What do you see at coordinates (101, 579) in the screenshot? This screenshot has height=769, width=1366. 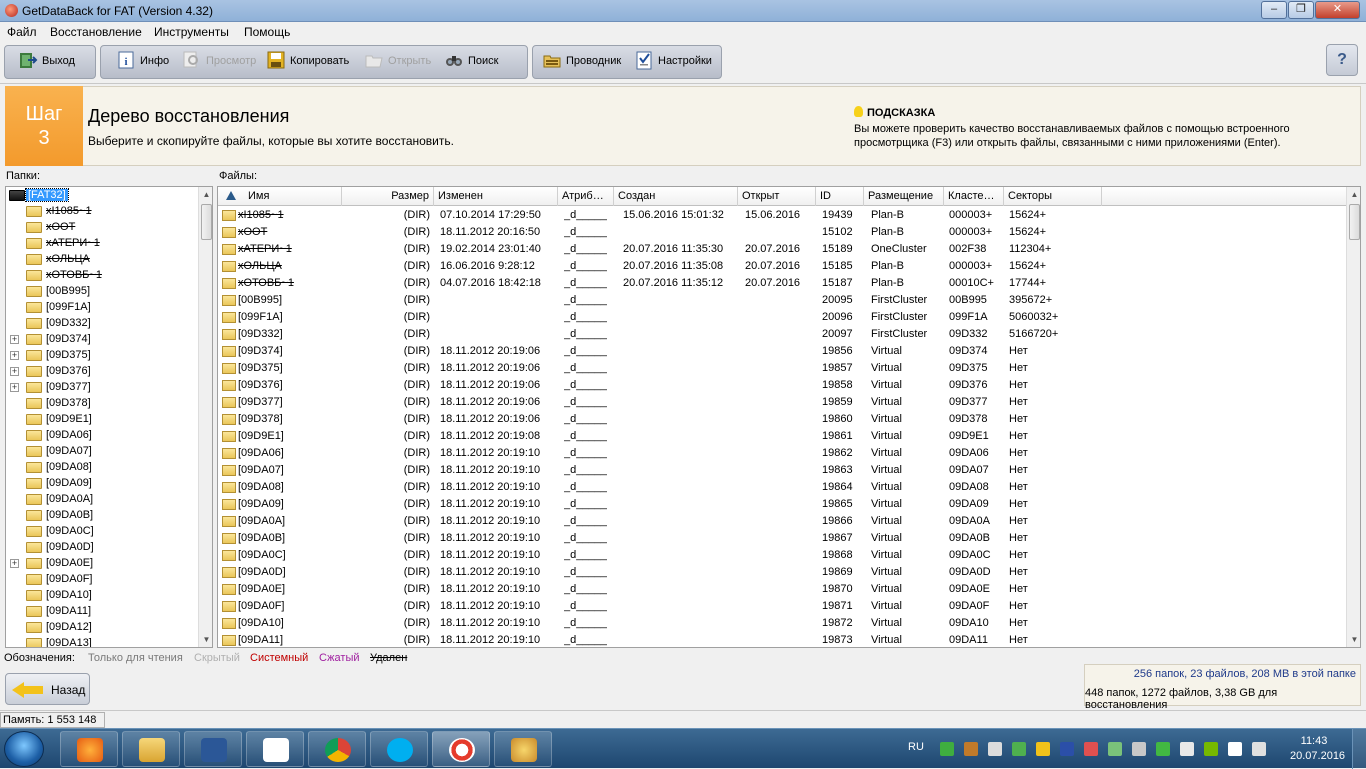 I see `tree-item: [09DA0F]` at bounding box center [101, 579].